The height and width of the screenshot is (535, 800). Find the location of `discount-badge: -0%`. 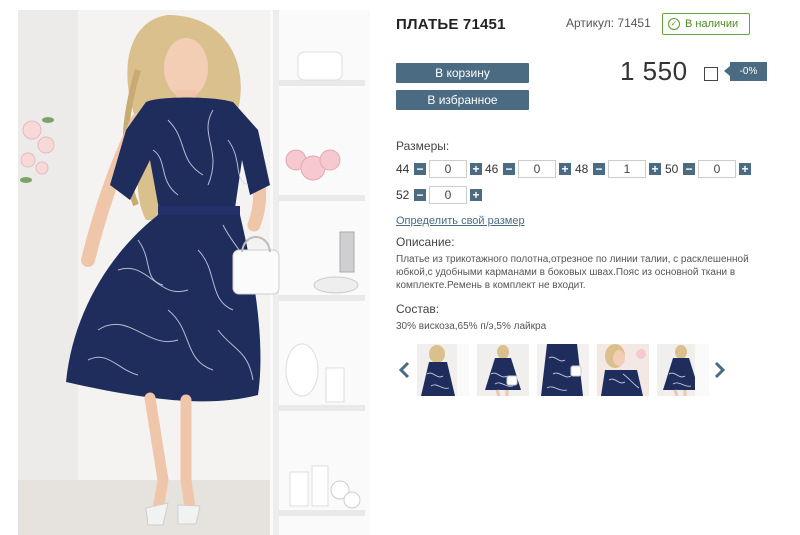

discount-badge: -0% is located at coordinates (745, 71).